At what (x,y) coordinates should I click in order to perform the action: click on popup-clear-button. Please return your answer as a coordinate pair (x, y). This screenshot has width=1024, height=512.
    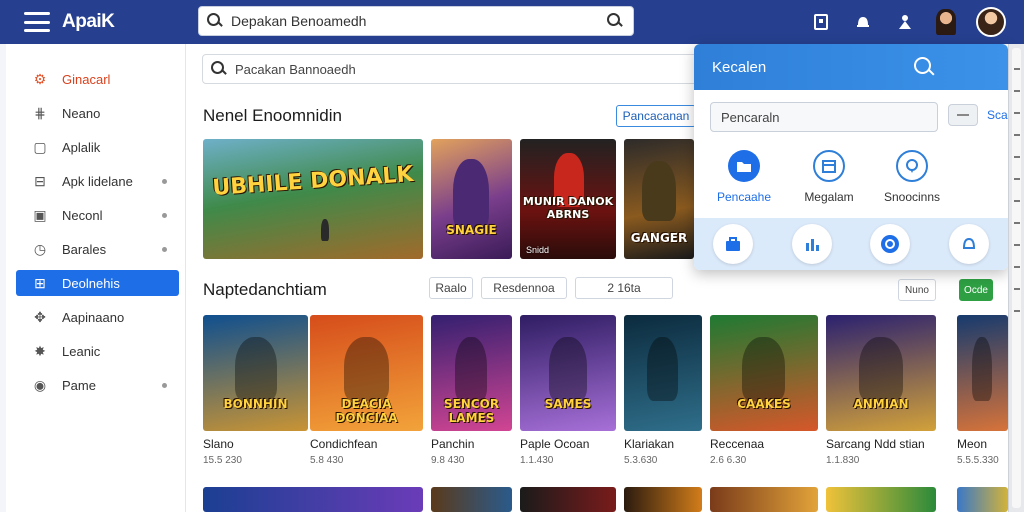
    Looking at the image, I should click on (963, 115).